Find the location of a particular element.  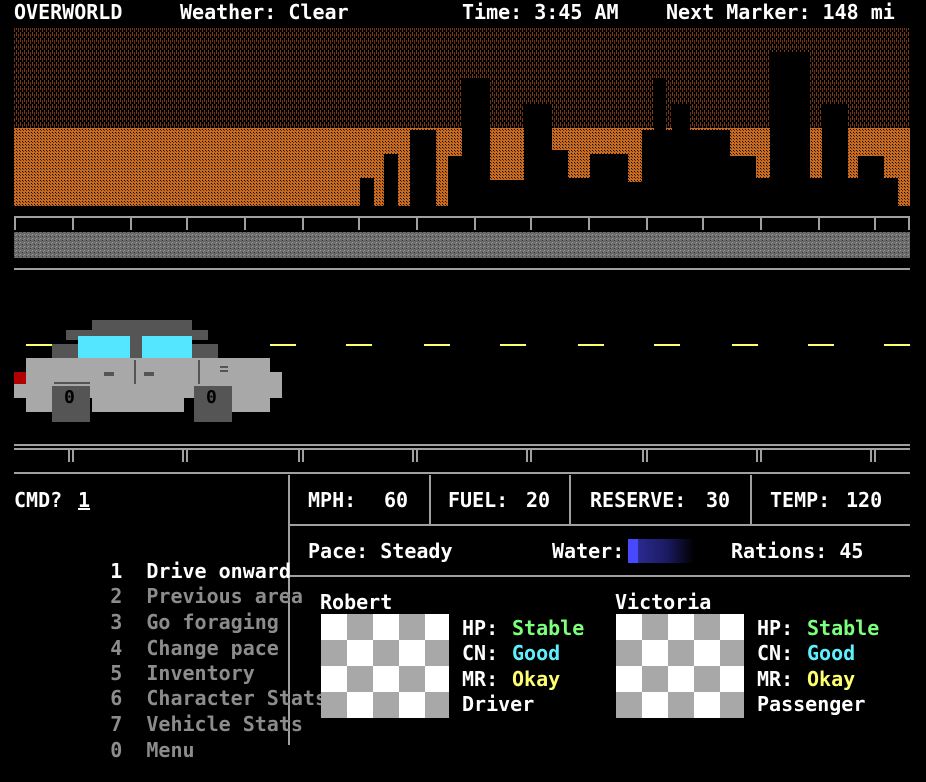

road-edge-line is located at coordinates (462, 269).